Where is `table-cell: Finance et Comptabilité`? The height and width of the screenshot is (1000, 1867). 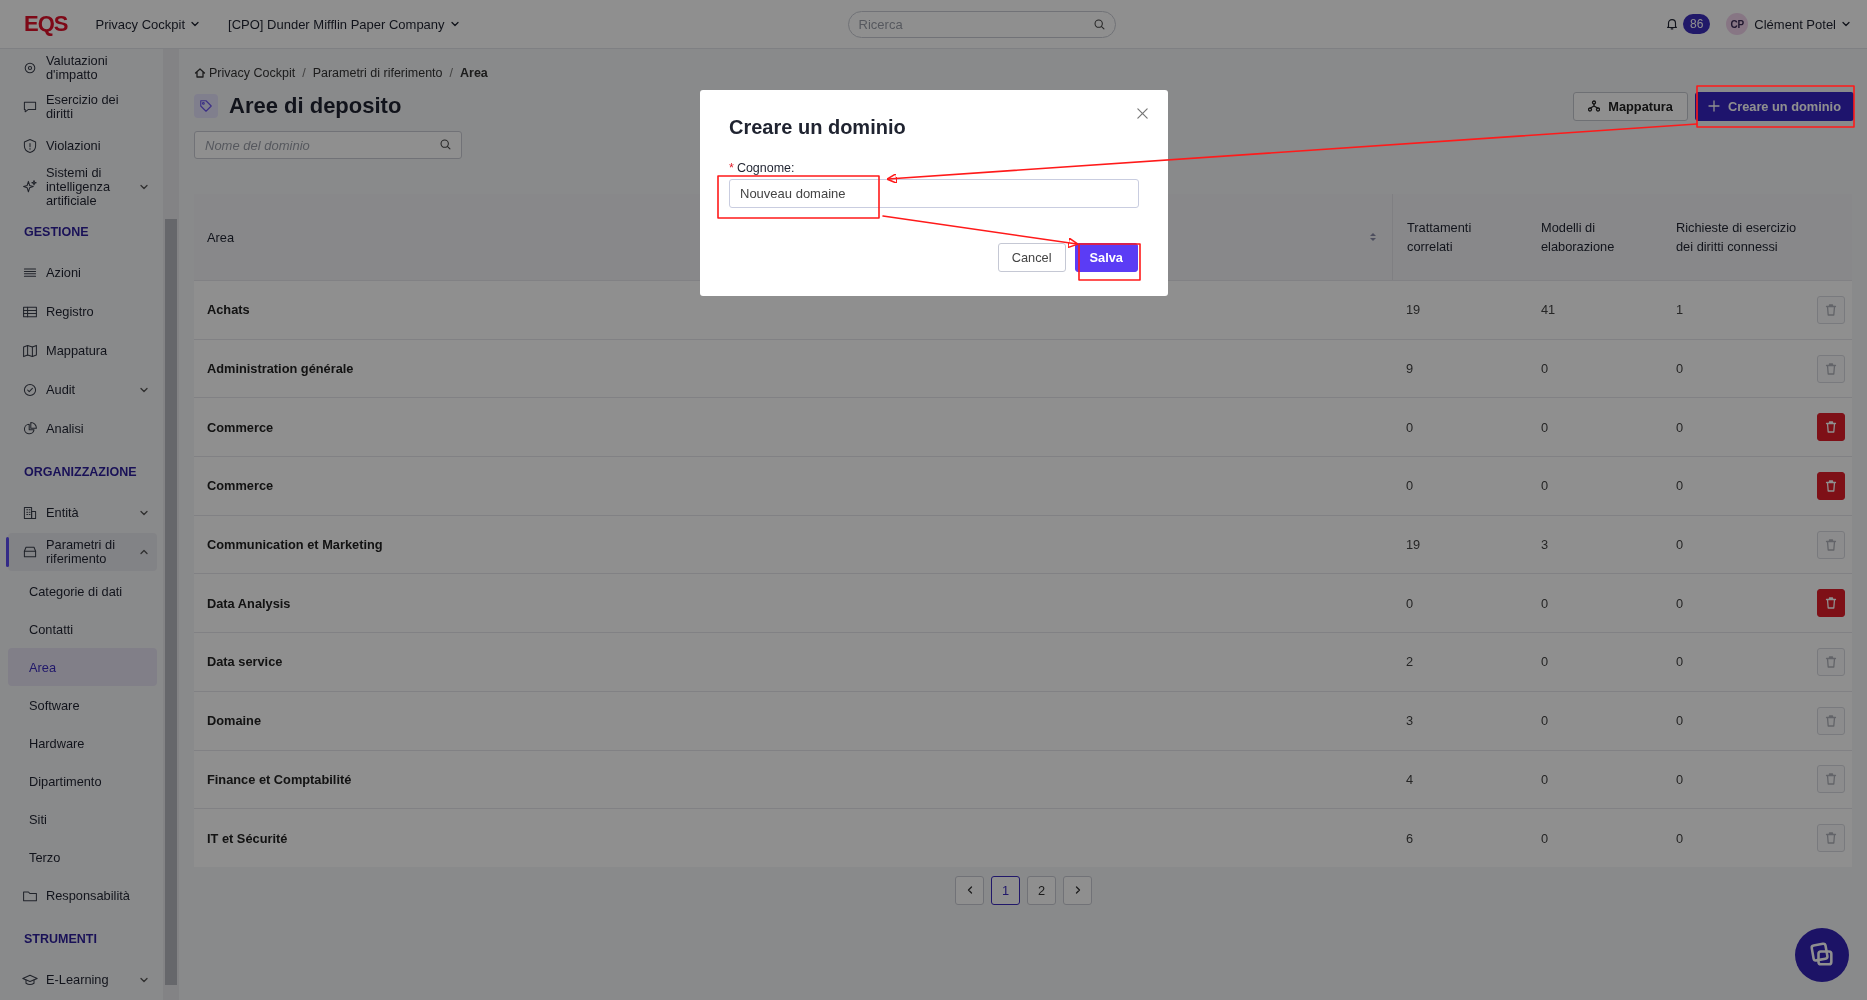 table-cell: Finance et Comptabilité is located at coordinates (279, 779).